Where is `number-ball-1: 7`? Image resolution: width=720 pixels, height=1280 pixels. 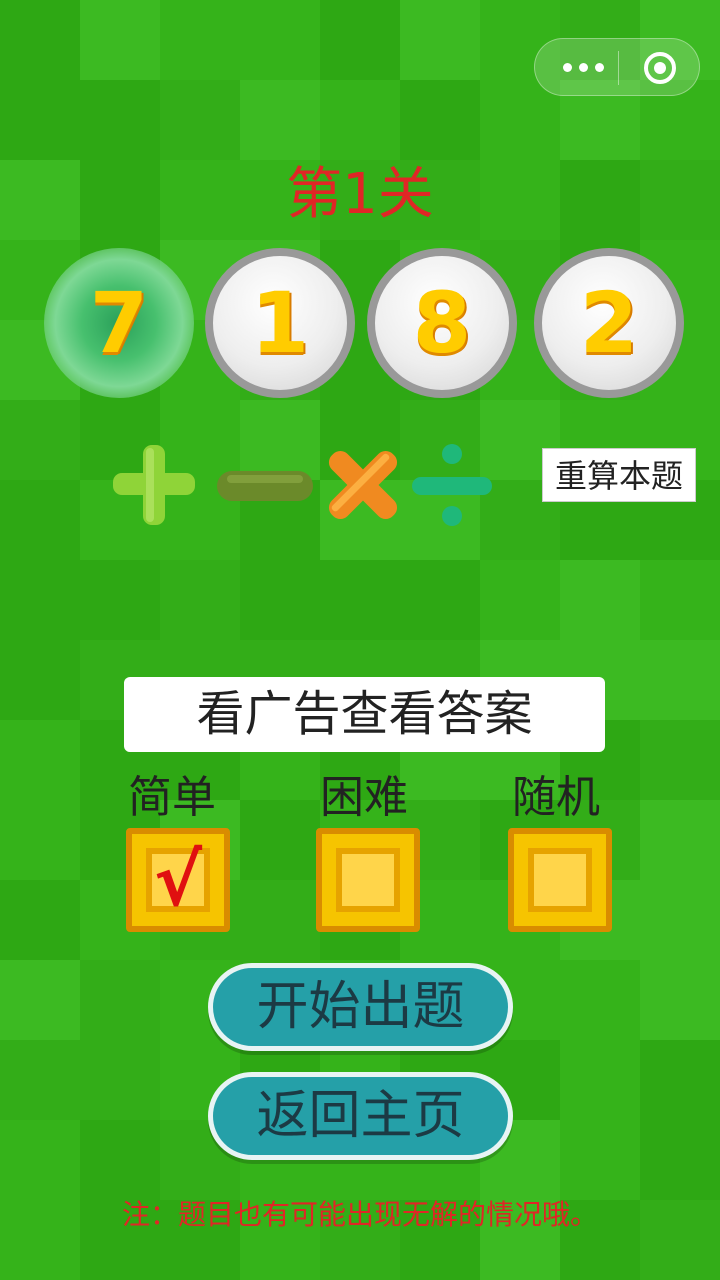
number-ball-1: 7 is located at coordinates (119, 323).